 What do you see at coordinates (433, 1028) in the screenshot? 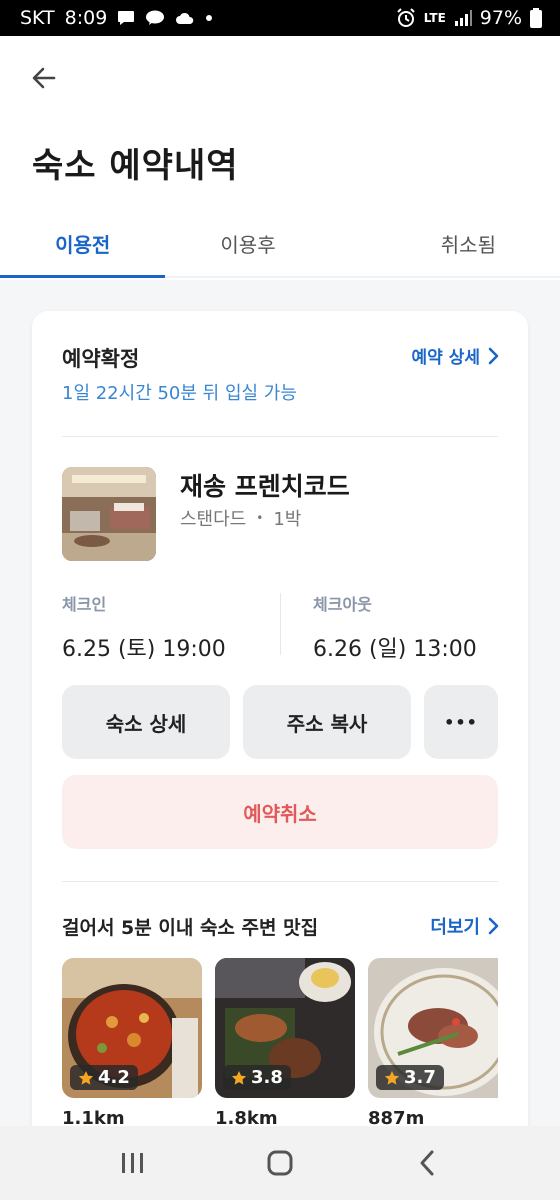
I see `restaurant-image: 3.7` at bounding box center [433, 1028].